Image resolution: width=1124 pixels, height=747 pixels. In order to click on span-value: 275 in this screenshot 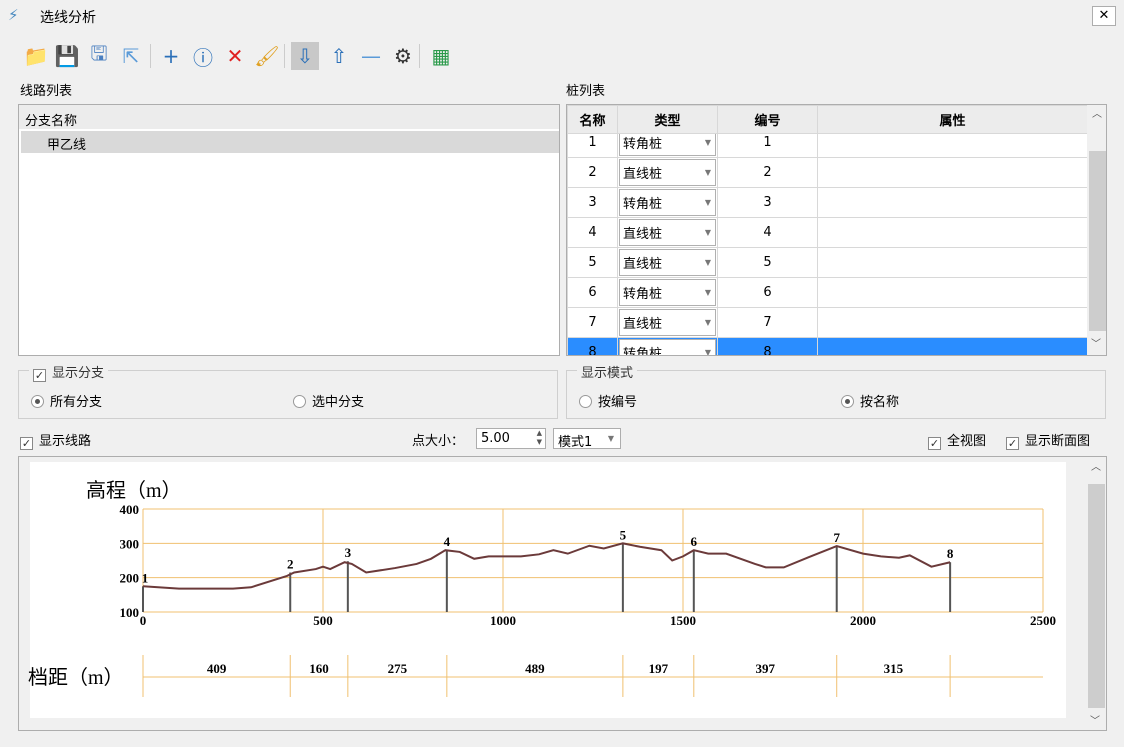, I will do `click(398, 668)`.